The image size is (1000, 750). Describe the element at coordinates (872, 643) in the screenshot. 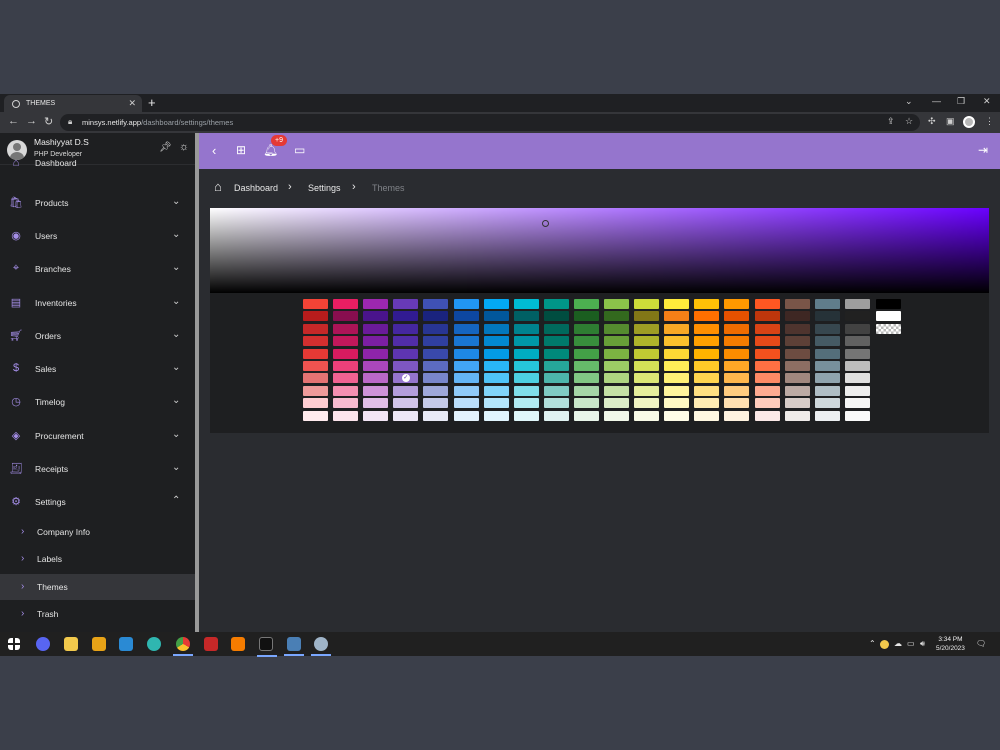

I see `chevron-up-icon: ⌃` at that location.